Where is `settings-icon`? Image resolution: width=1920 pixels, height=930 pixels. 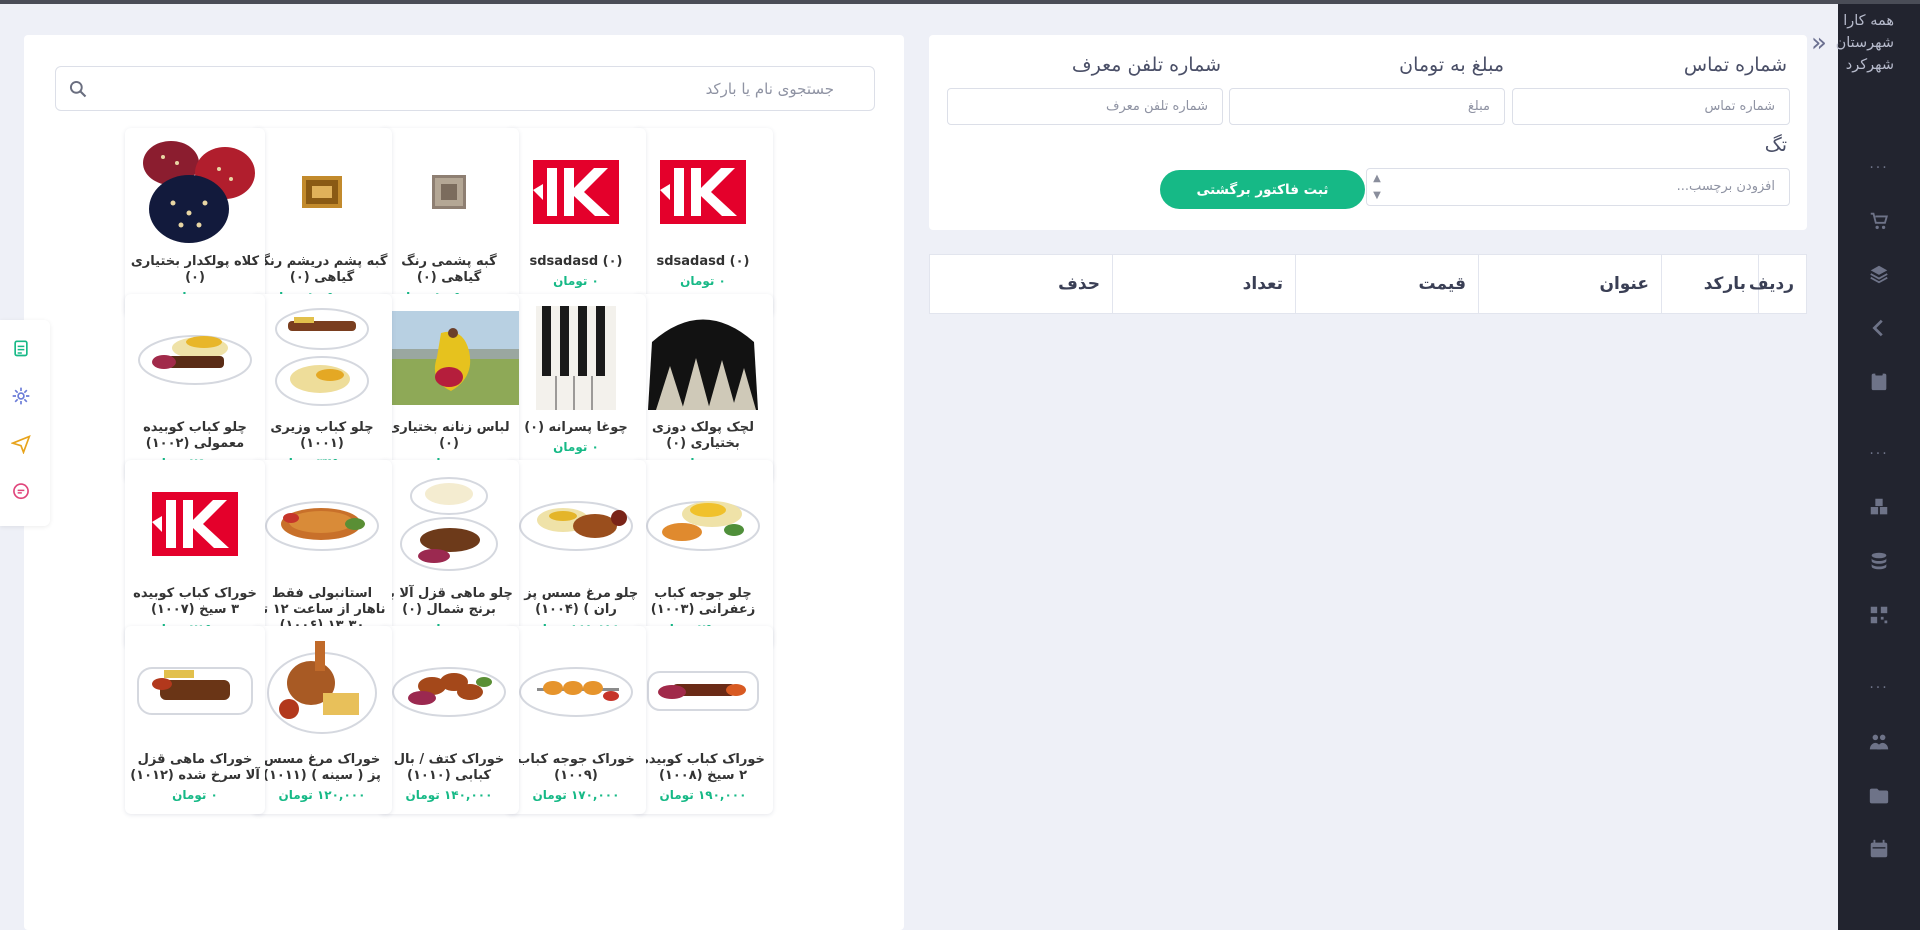
settings-icon is located at coordinates (21, 396).